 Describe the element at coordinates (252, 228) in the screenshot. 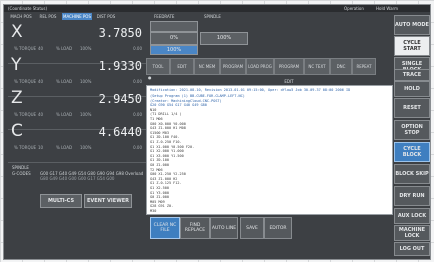

I see `save-button: SAVE` at that location.